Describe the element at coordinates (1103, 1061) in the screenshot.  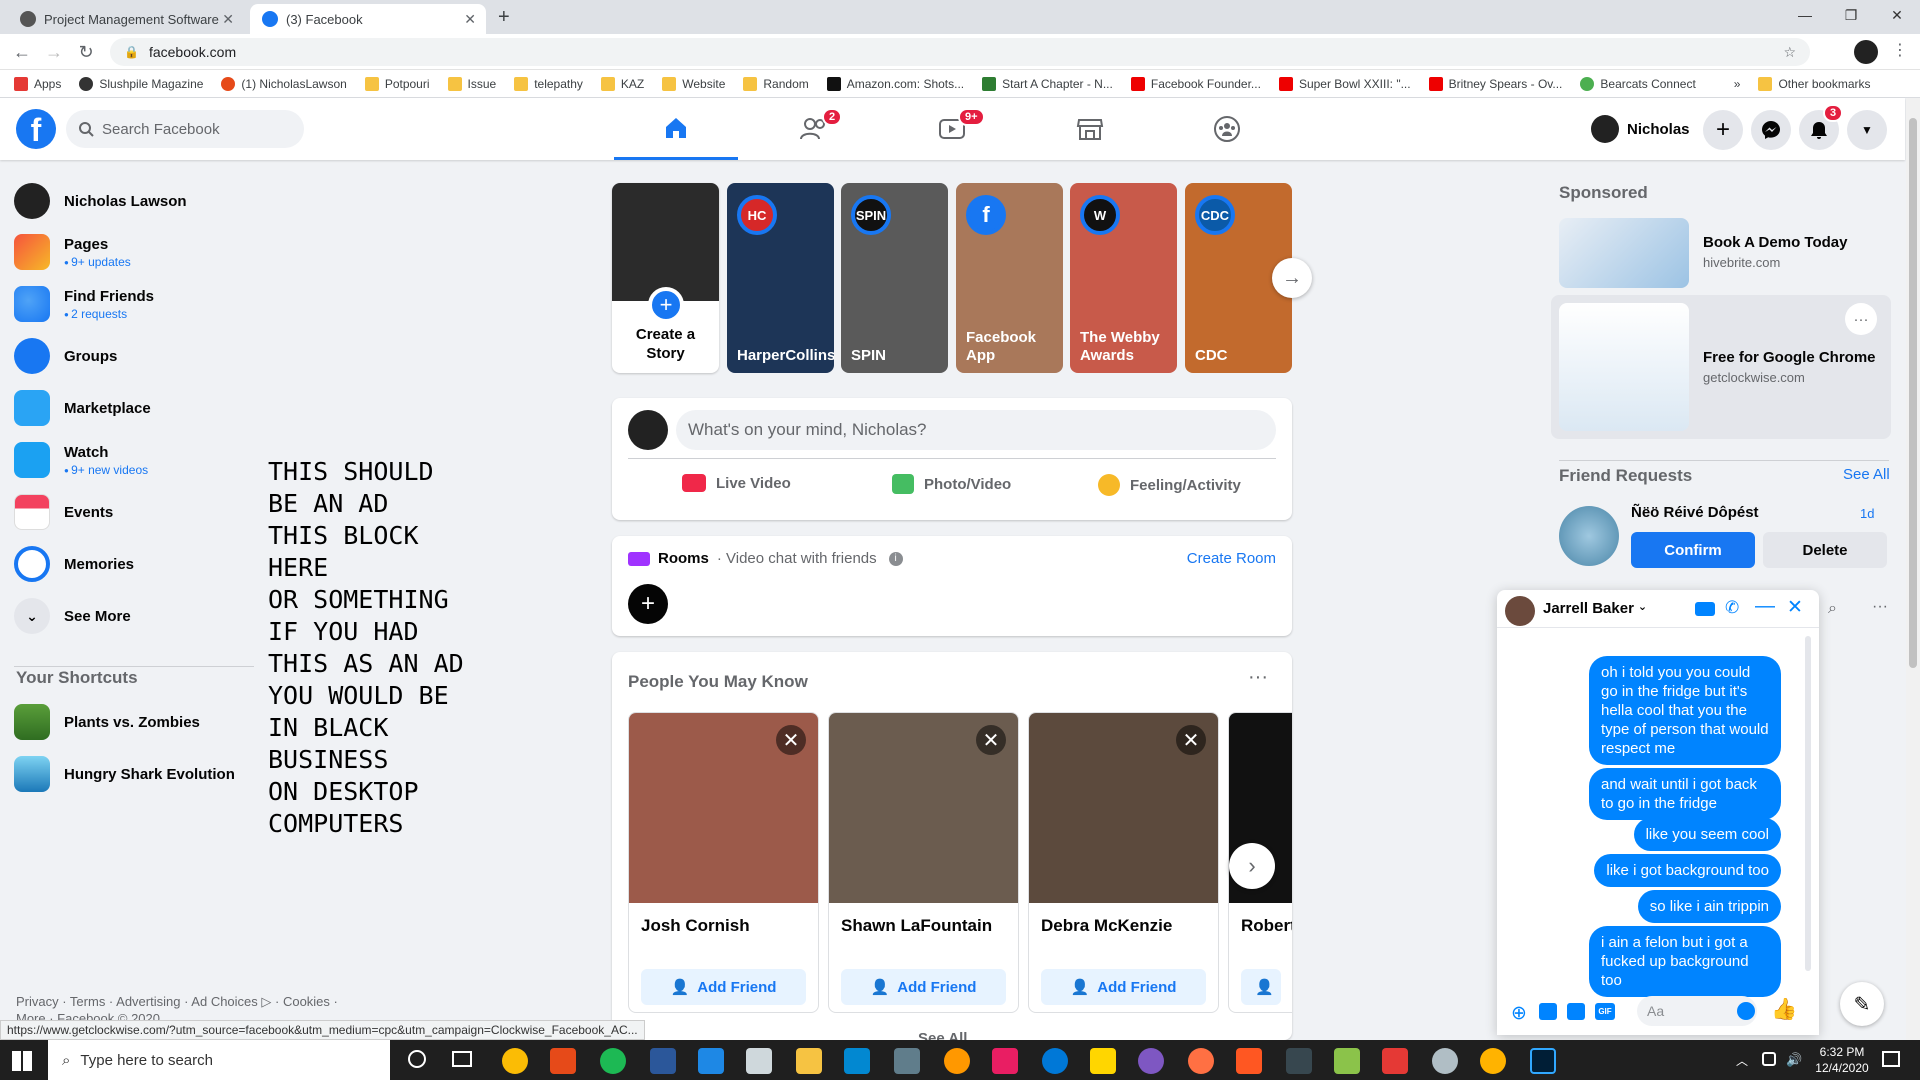
I see `sticky-notes-icon` at that location.